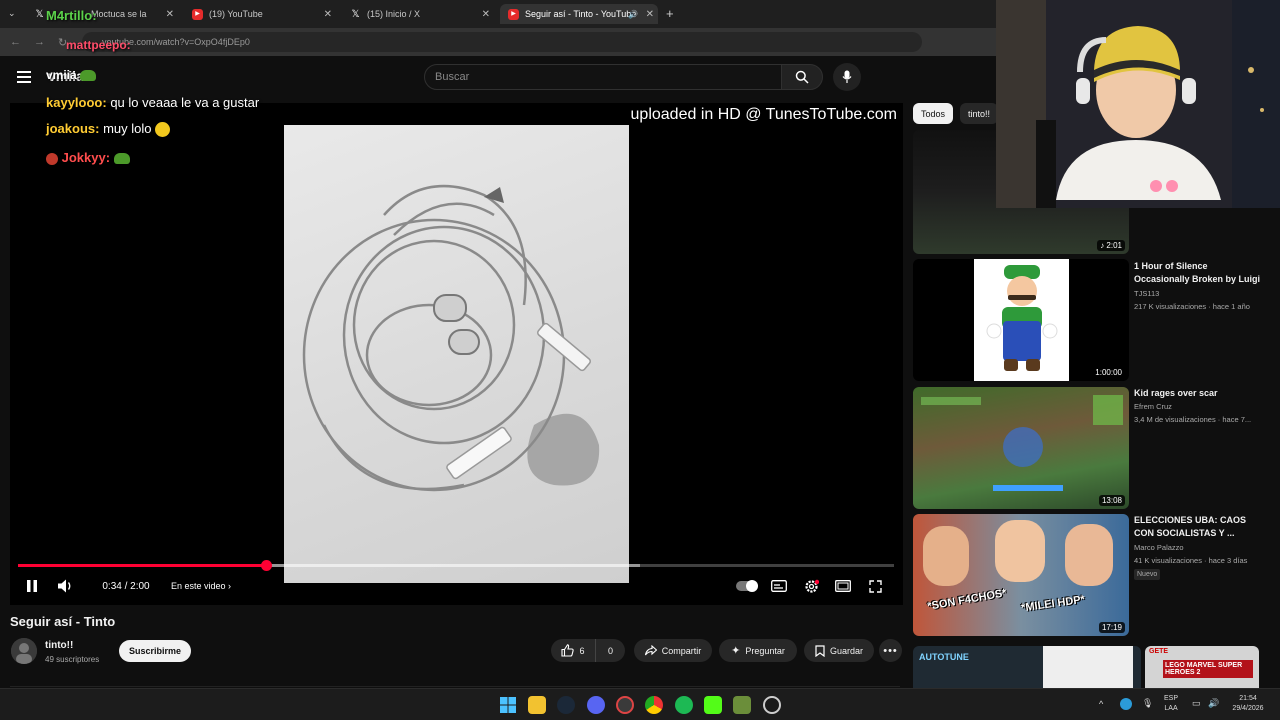 The image size is (1280, 720). Describe the element at coordinates (681, 650) in the screenshot. I see `share-label: Compartir` at that location.